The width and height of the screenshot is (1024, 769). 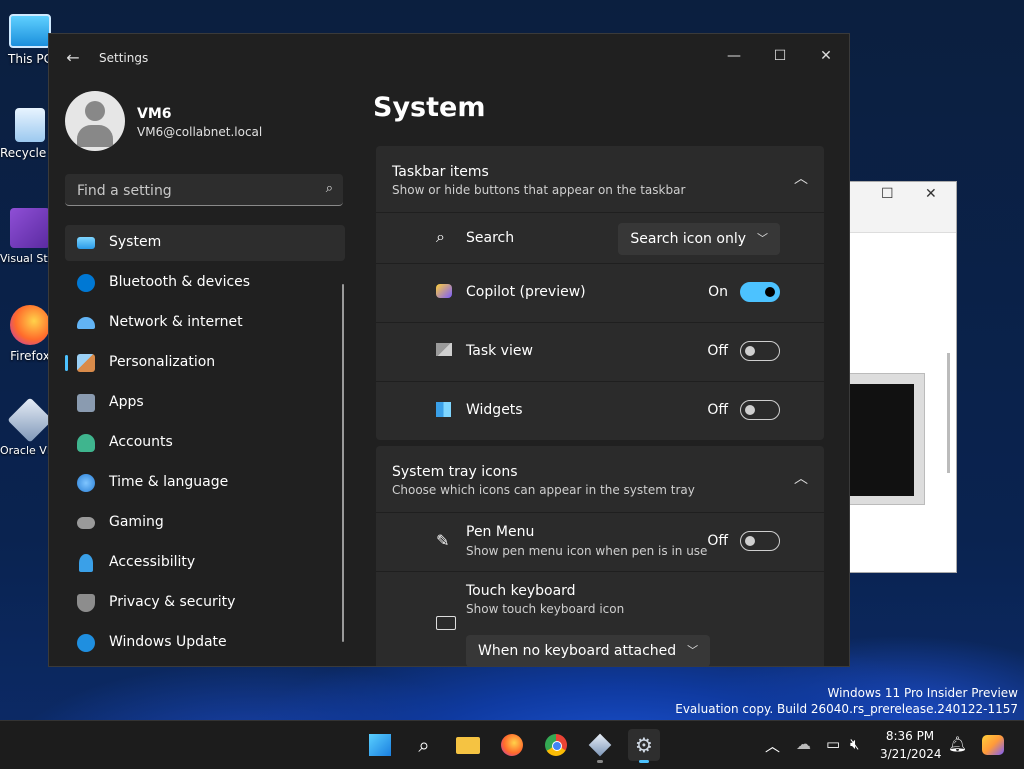 I want to click on start-icon, so click(x=380, y=745).